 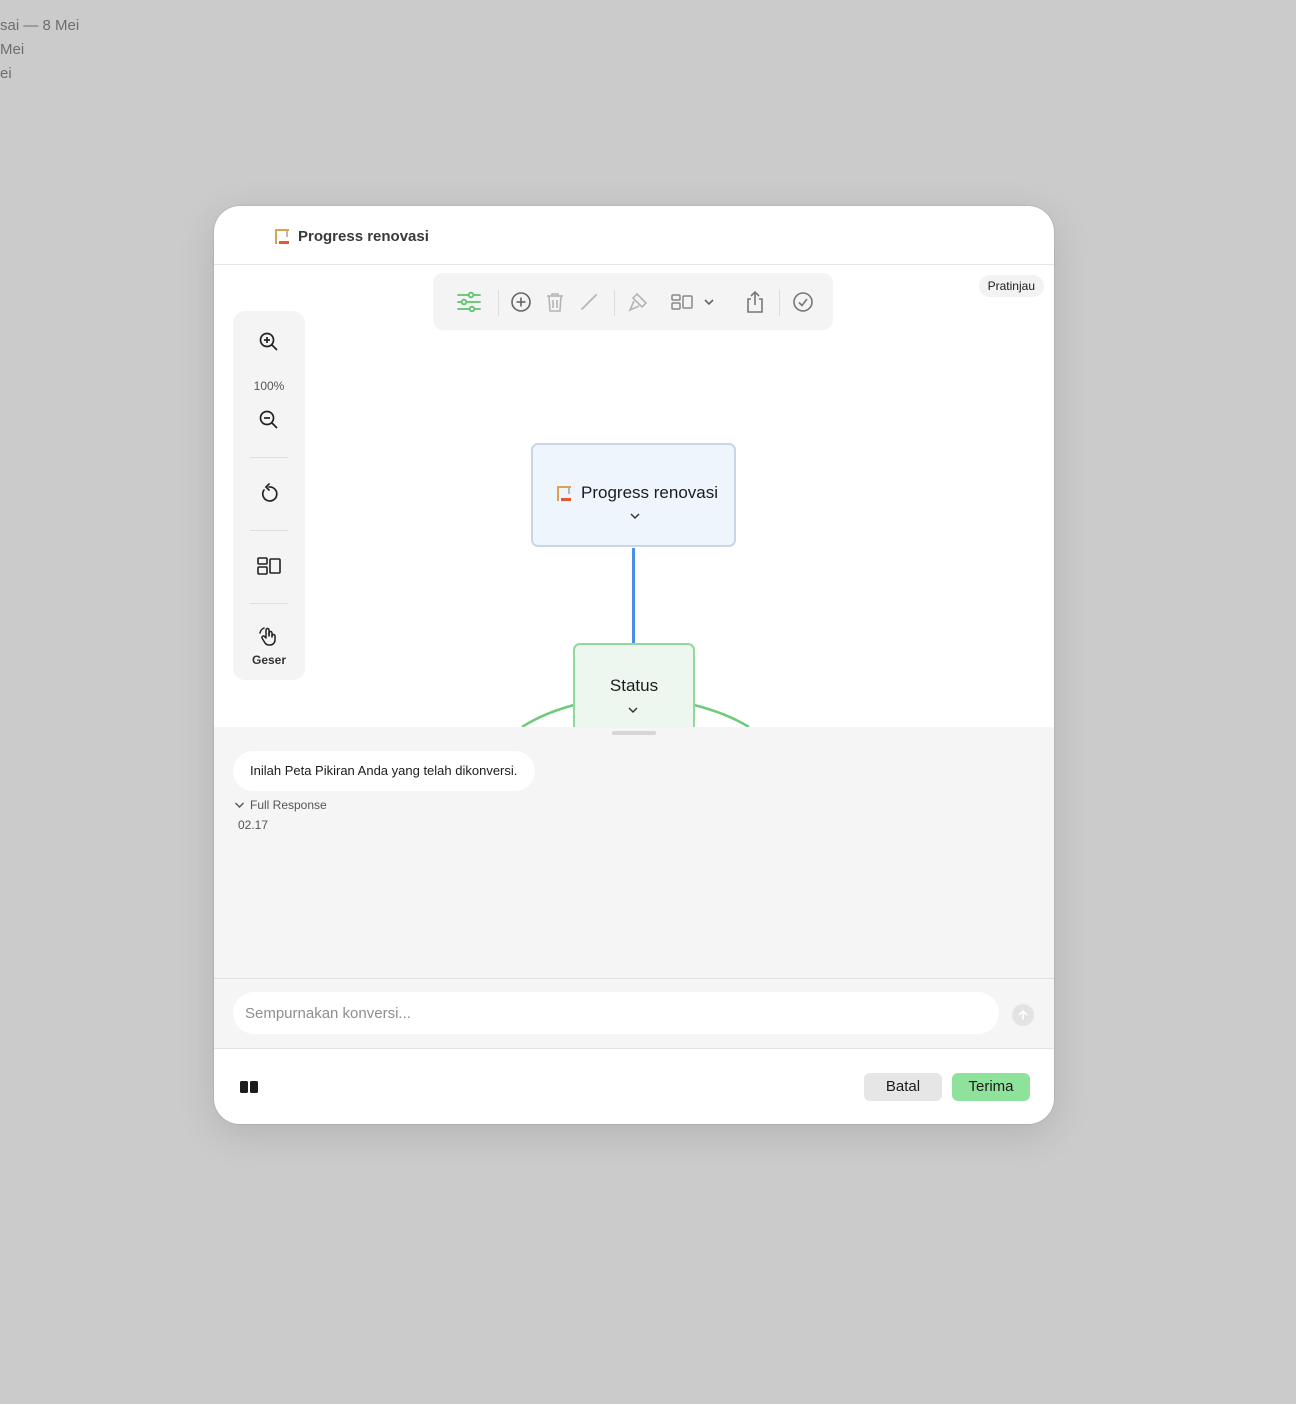 I want to click on arrow-up-icon, so click(x=1023, y=1014).